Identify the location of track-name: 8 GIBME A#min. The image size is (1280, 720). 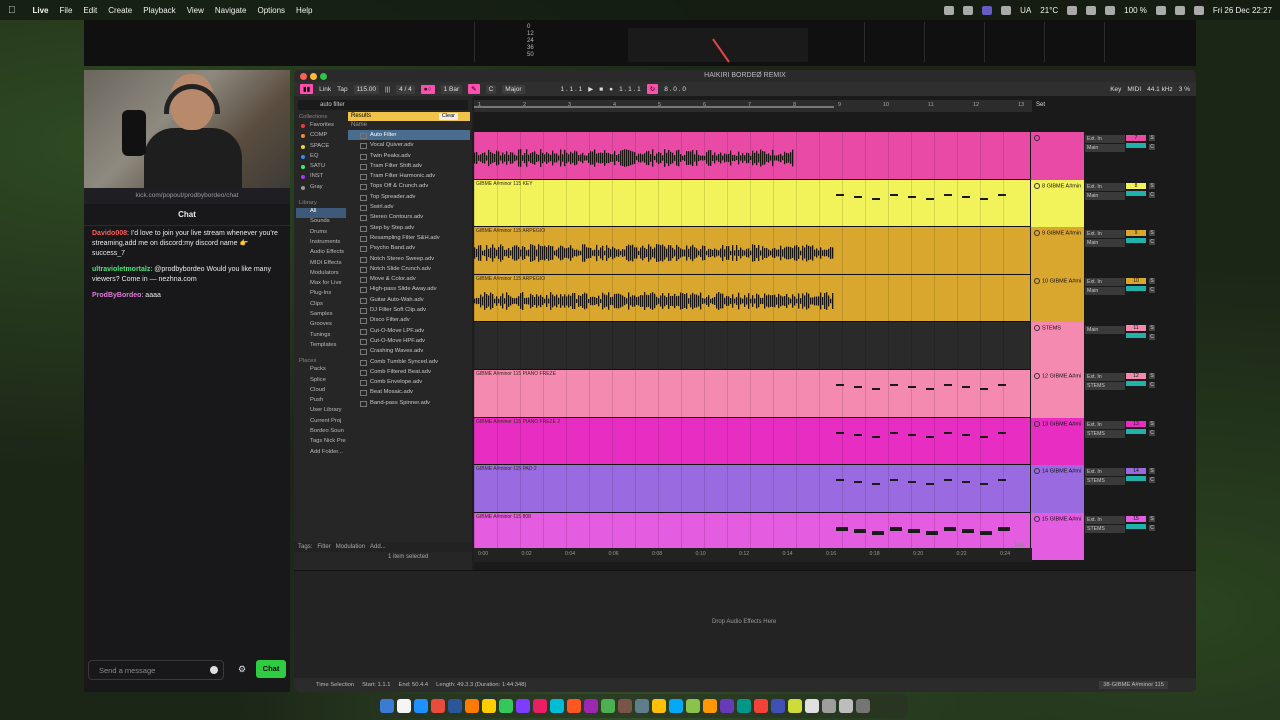
(1057, 185).